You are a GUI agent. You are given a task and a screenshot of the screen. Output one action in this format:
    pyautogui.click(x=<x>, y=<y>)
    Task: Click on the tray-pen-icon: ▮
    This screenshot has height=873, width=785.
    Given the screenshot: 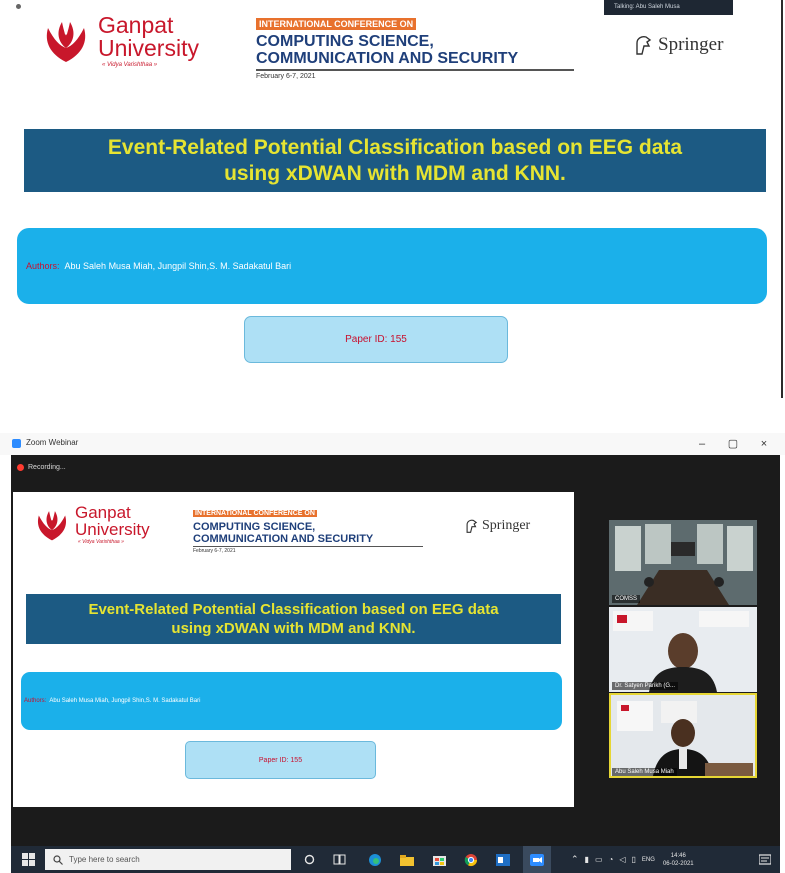 What is the action you would take?
    pyautogui.click(x=587, y=859)
    